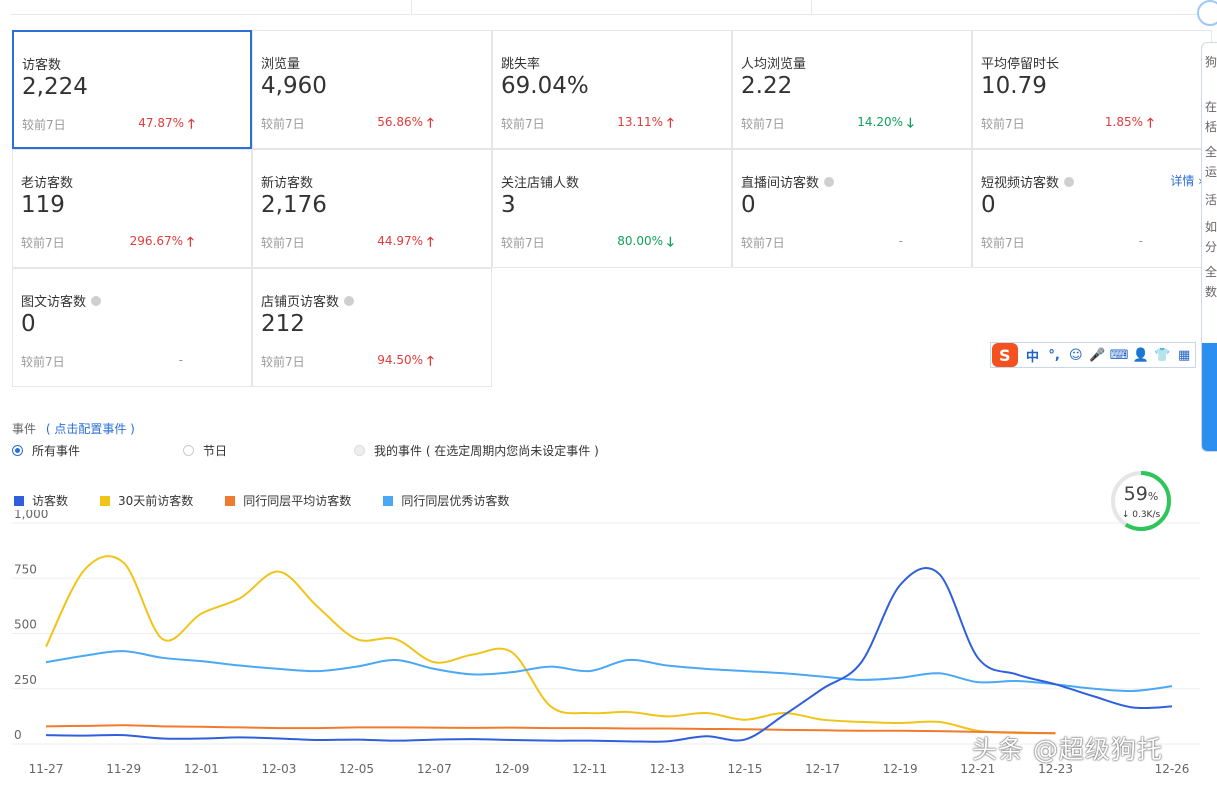  I want to click on side-panel-item: 在, so click(1211, 106).